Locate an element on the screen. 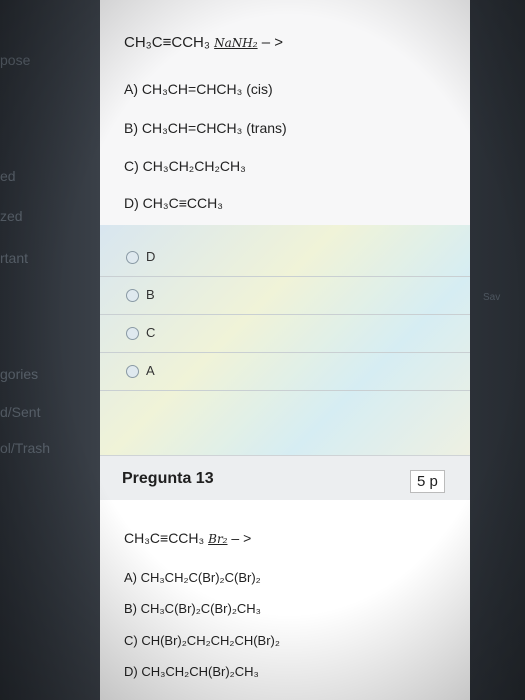  answer-label: A is located at coordinates (150, 370).